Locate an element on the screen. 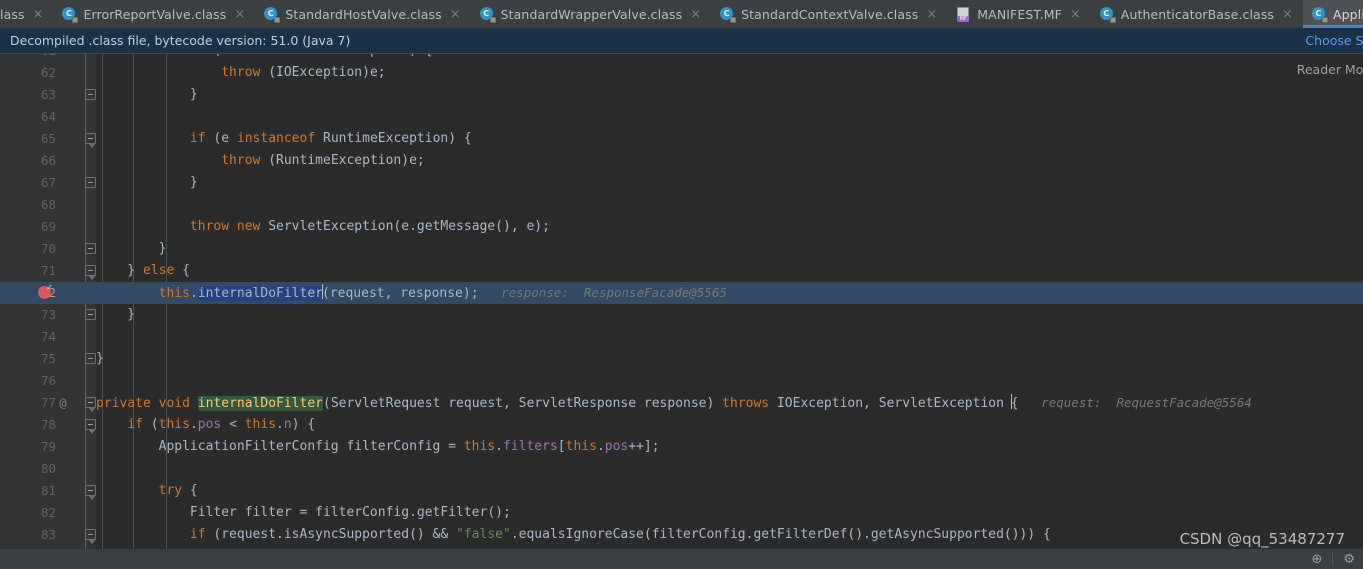 The width and height of the screenshot is (1363, 569). code-line-73: 73 } is located at coordinates (681, 315).